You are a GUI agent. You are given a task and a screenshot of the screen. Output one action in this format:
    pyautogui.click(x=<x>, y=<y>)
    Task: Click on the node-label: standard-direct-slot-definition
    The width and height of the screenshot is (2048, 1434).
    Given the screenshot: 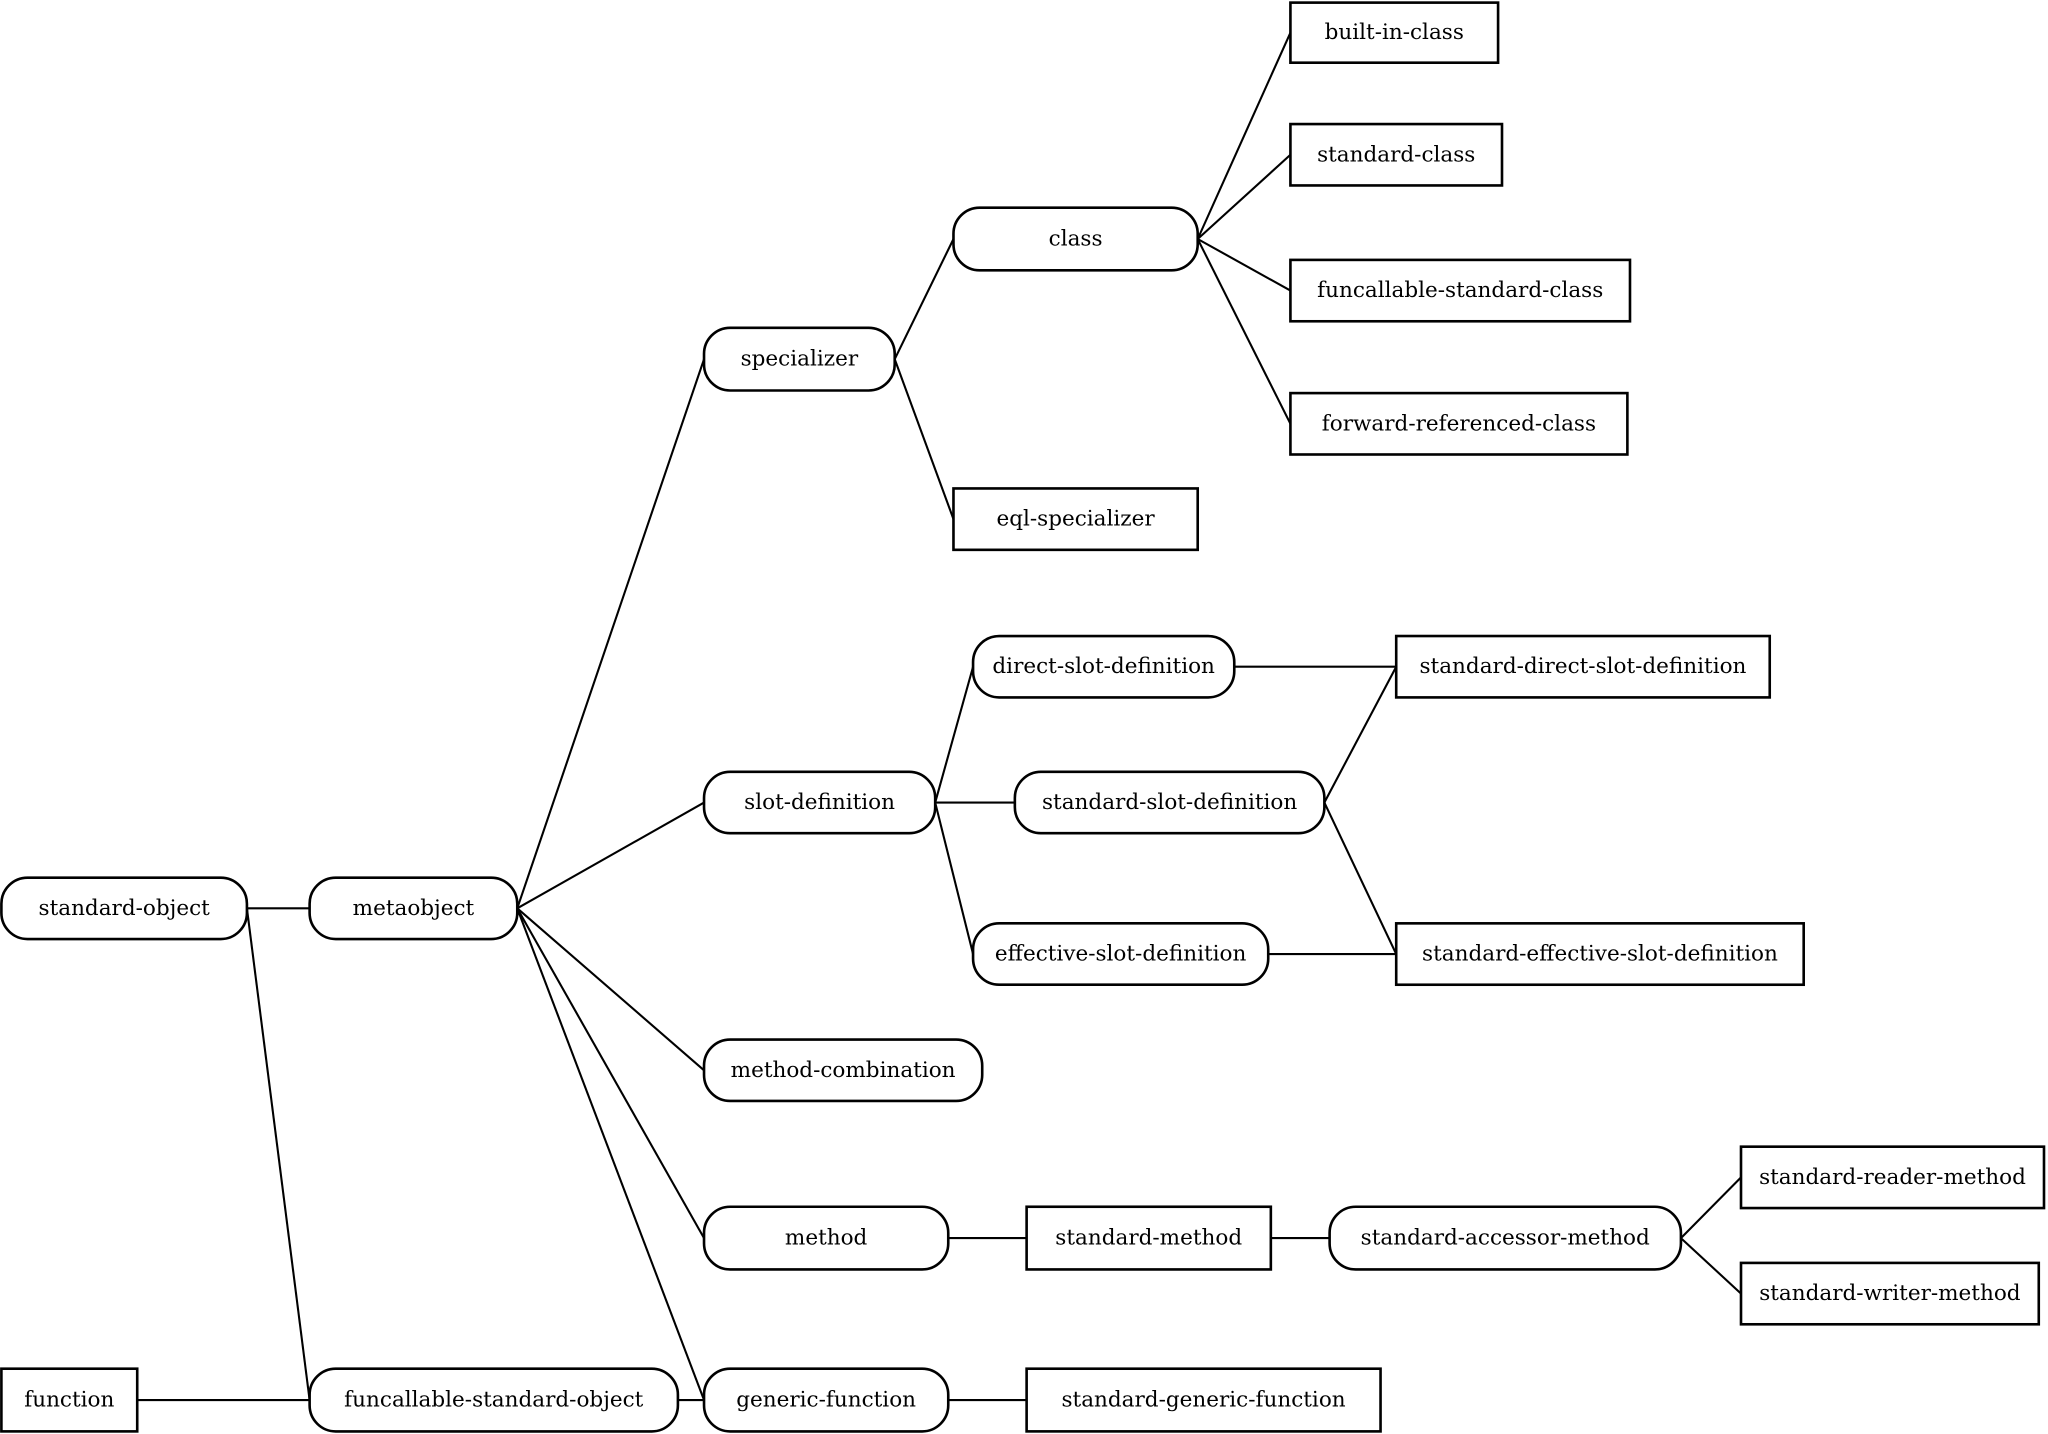 What is the action you would take?
    pyautogui.click(x=1583, y=666)
    